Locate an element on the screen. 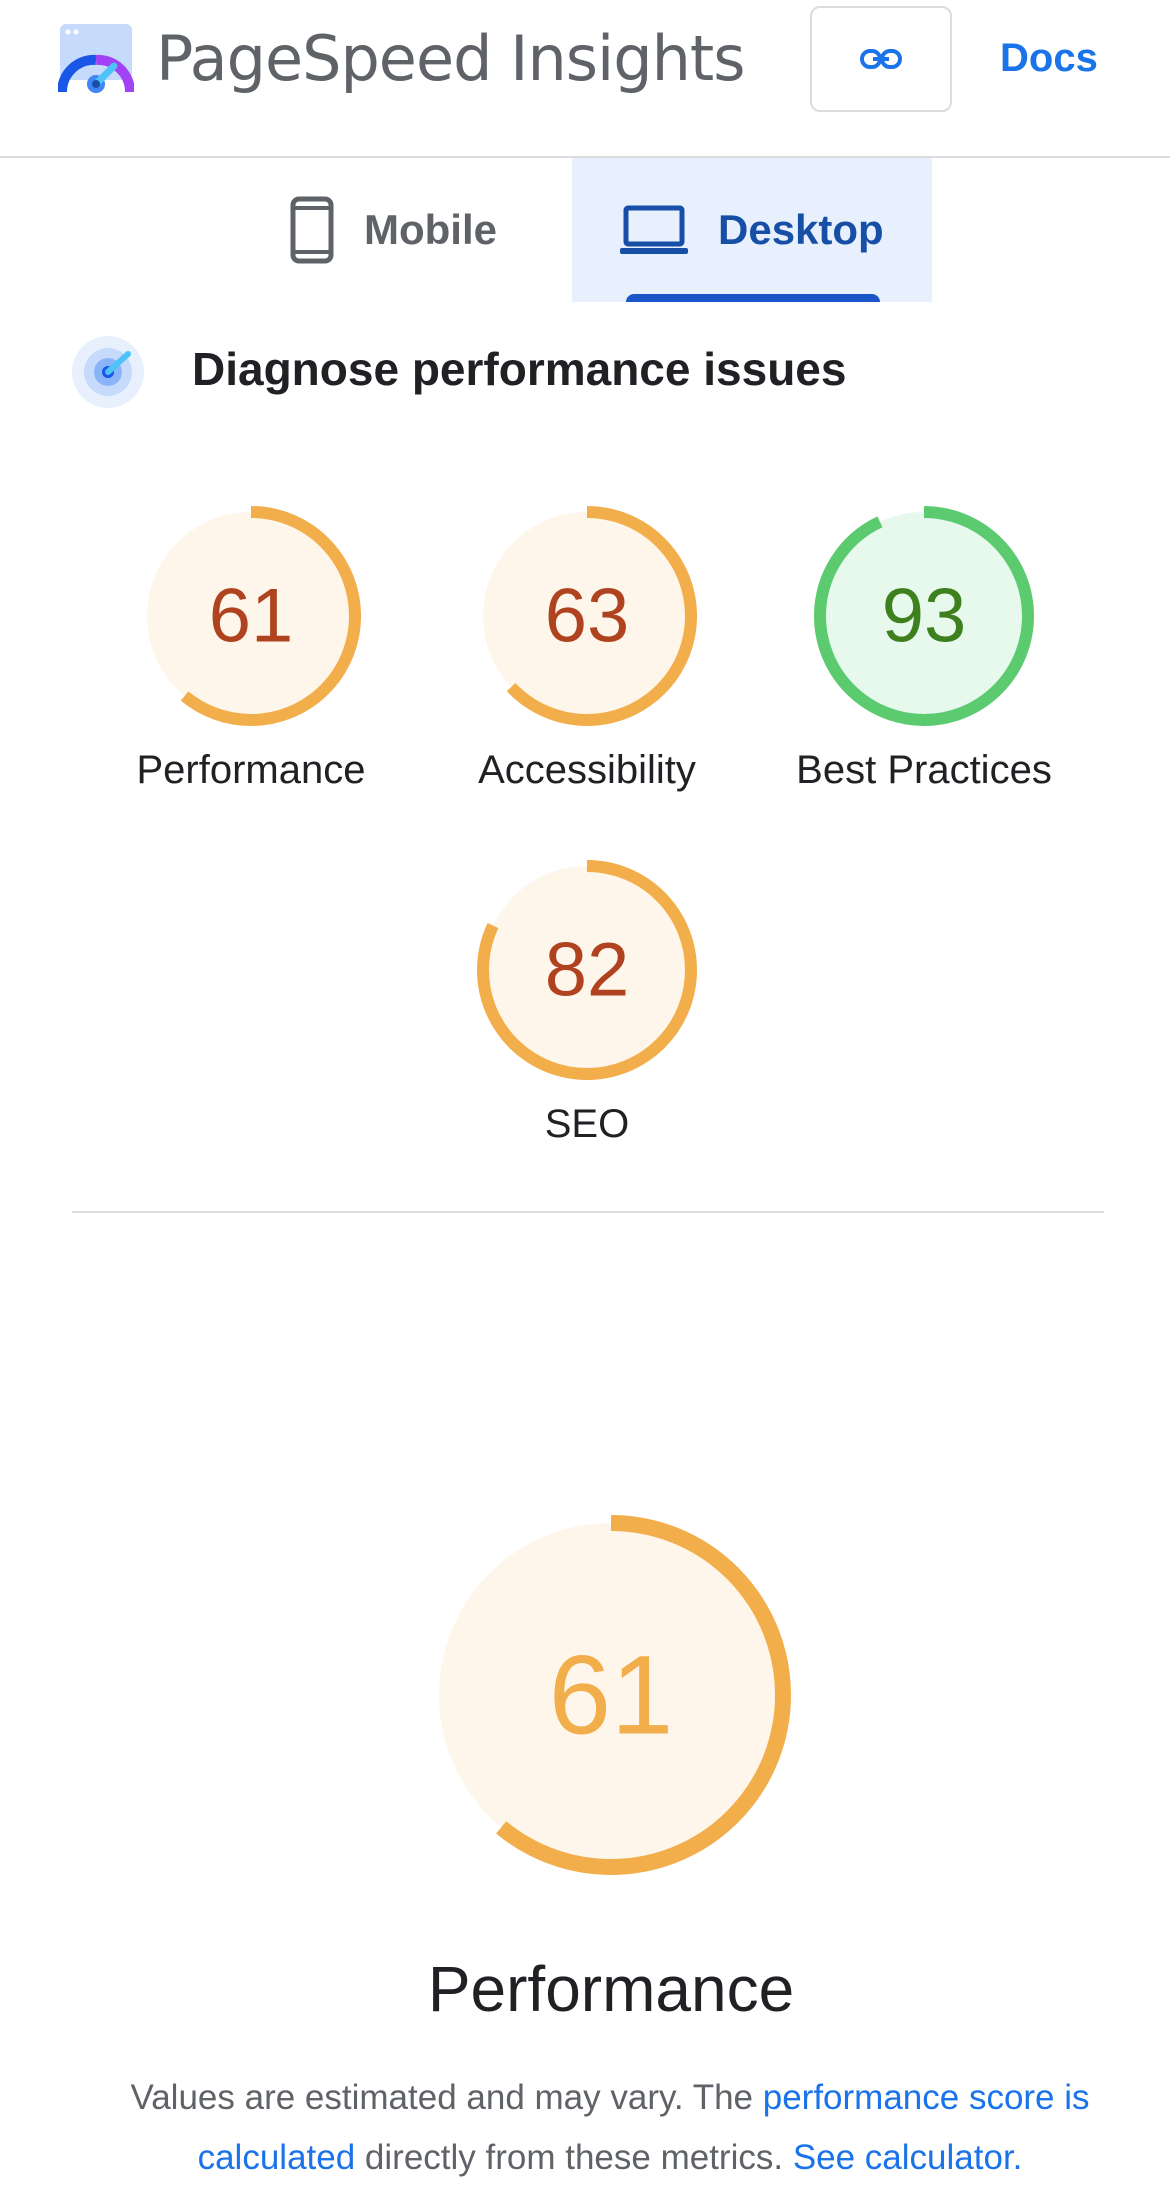  score-value: 93 is located at coordinates (924, 616).